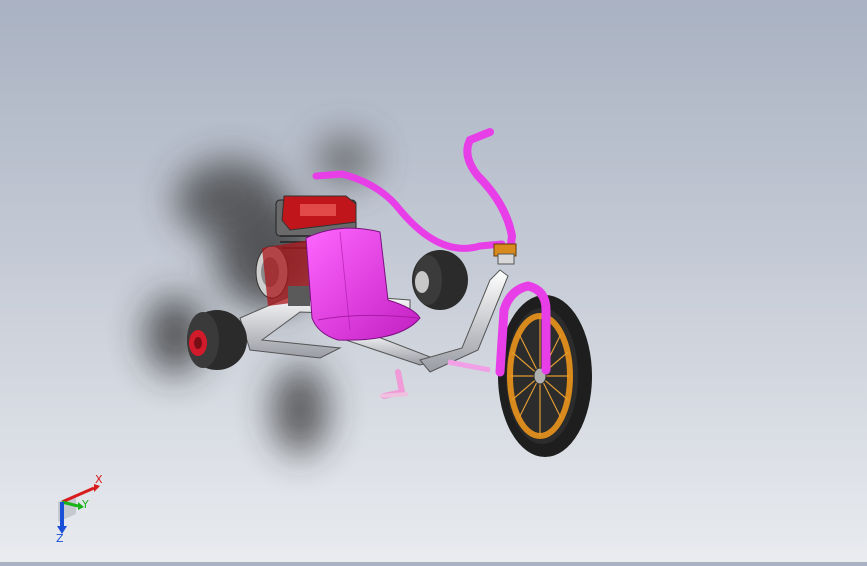 The image size is (867, 566). I want to click on x-axis-label: X, so click(99, 479).